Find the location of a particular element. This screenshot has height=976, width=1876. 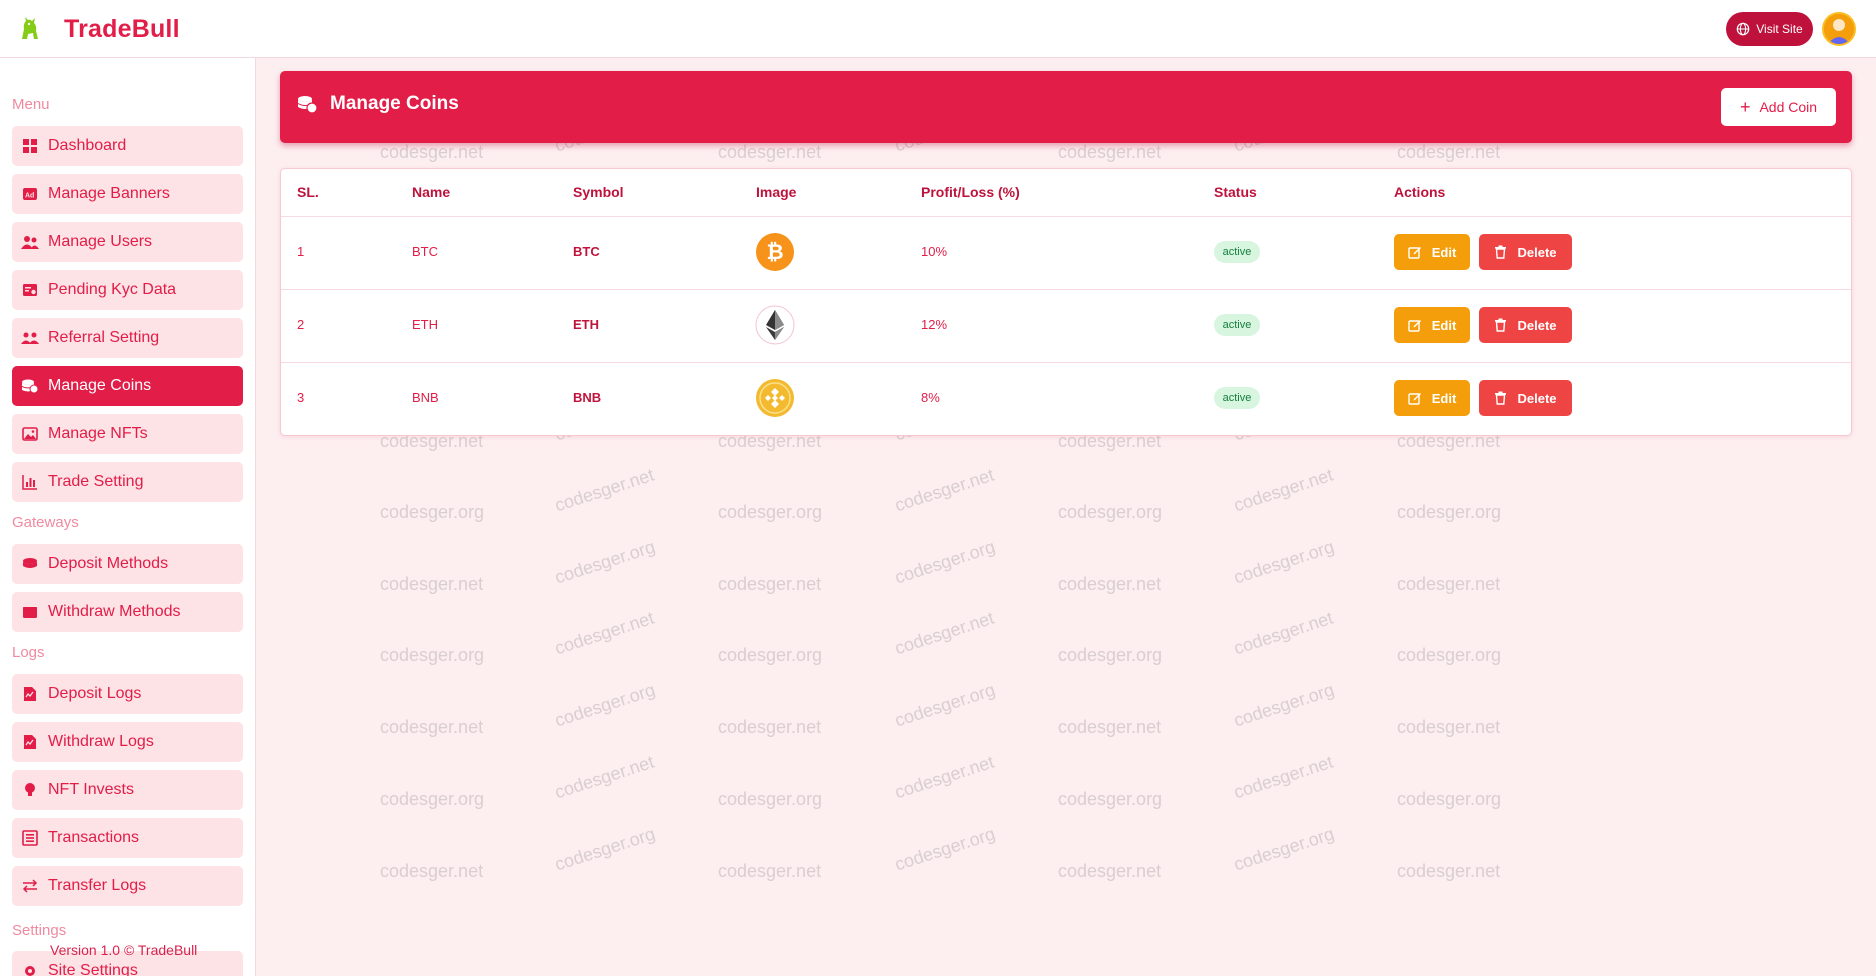

sidebar-item-deposit-methods: Deposit Methods is located at coordinates (127, 564).